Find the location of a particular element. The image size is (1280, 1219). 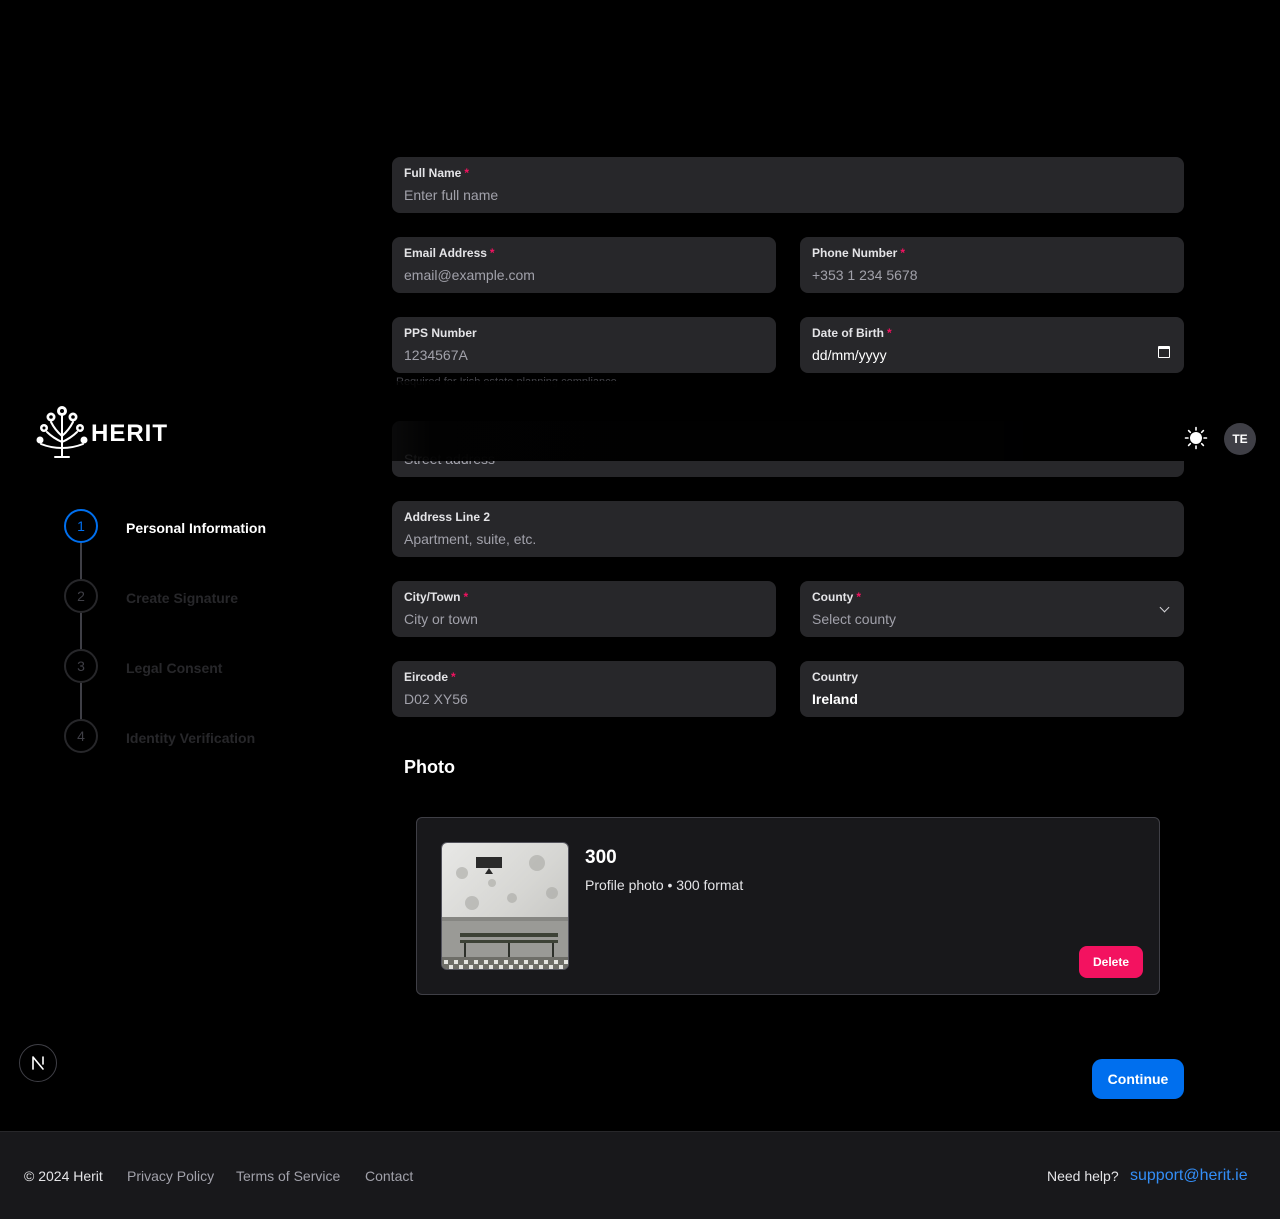

step-number: 3 is located at coordinates (81, 666).